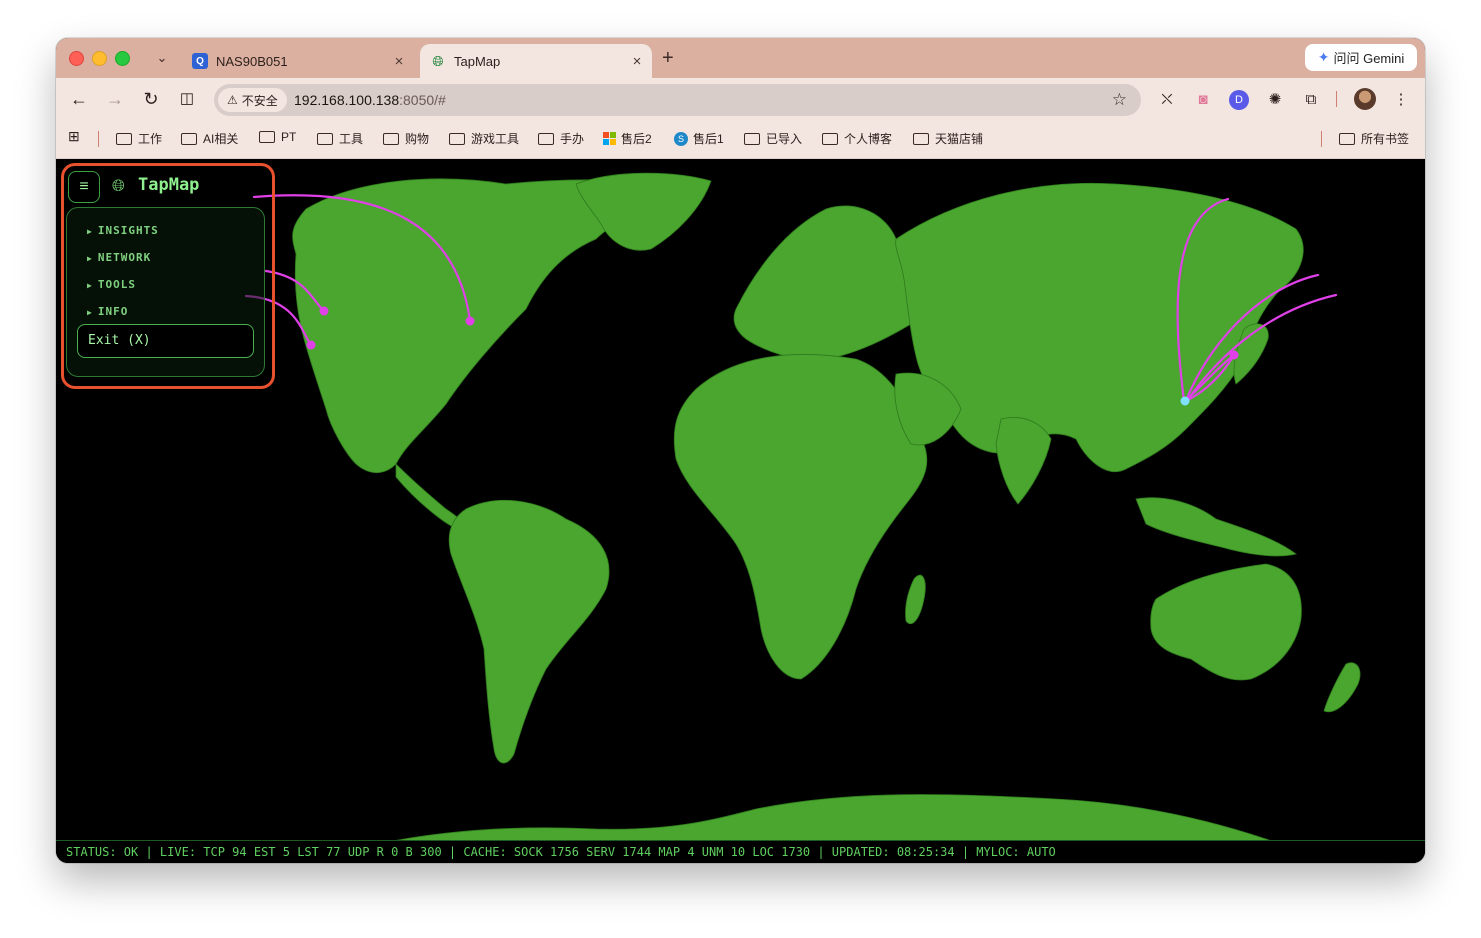  I want to click on madagascar-landmass, so click(915, 599).